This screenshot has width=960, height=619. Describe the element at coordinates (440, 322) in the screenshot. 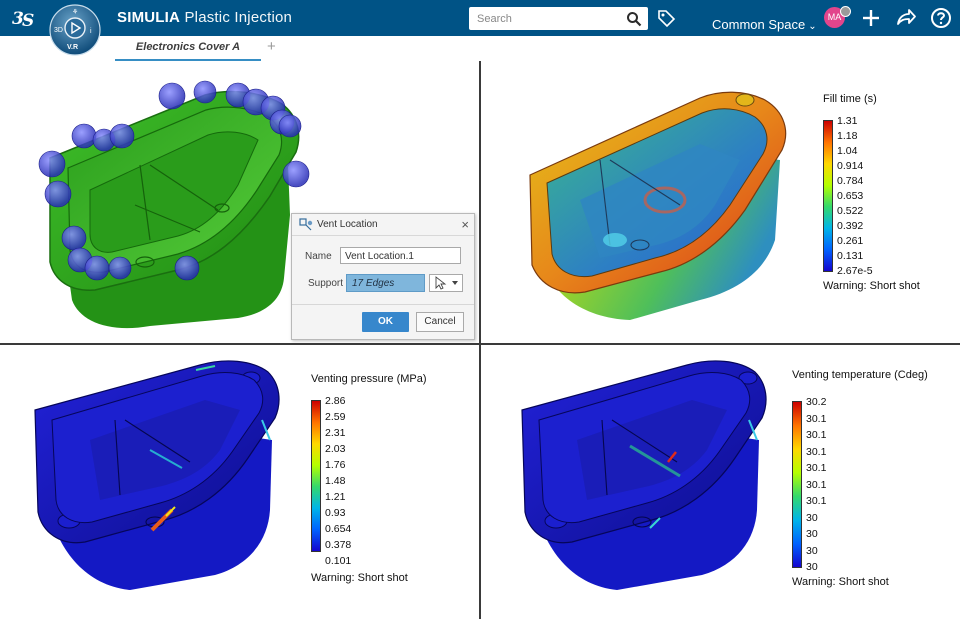

I see `cancel-button: Cancel` at that location.